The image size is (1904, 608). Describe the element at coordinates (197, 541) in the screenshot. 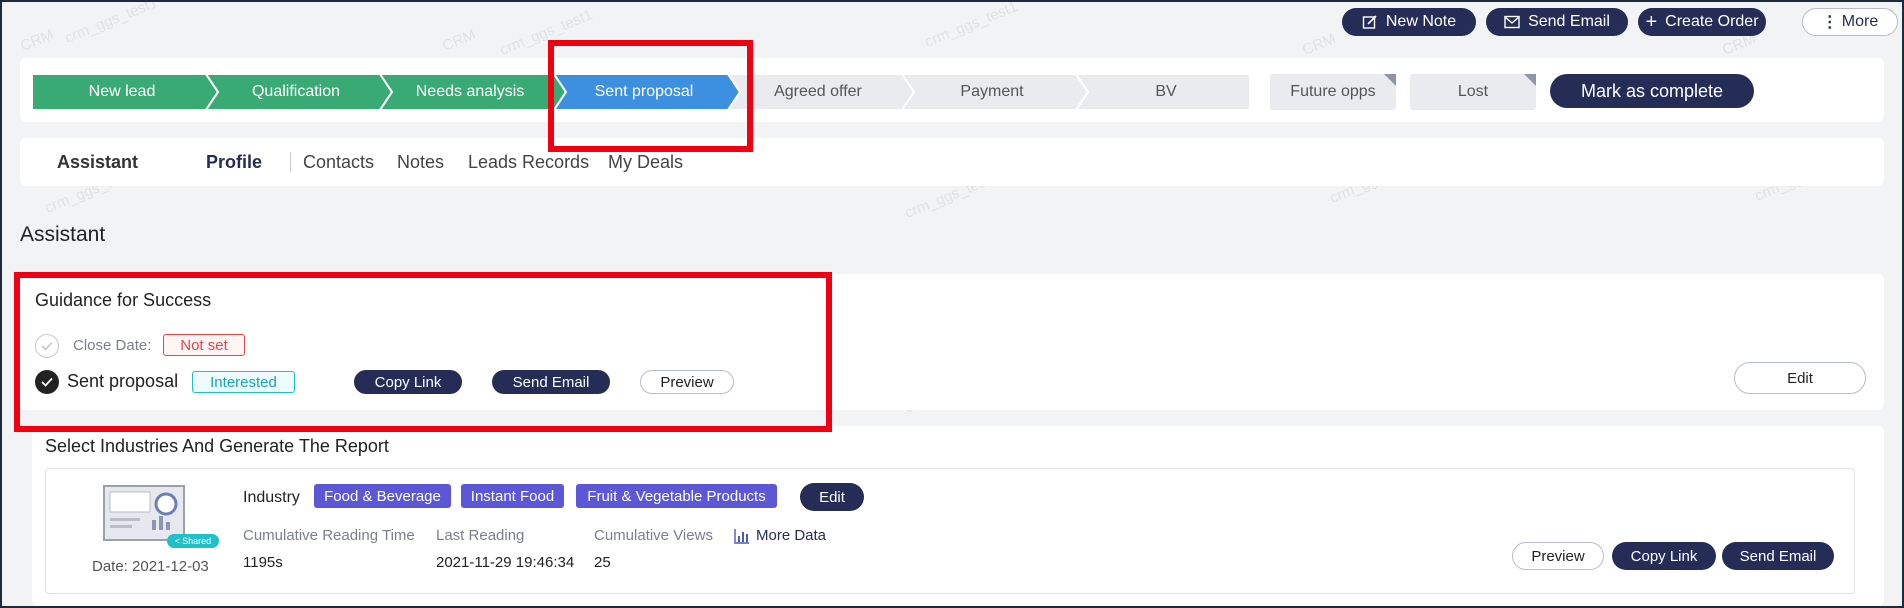

I see `shared-label: Shared` at that location.